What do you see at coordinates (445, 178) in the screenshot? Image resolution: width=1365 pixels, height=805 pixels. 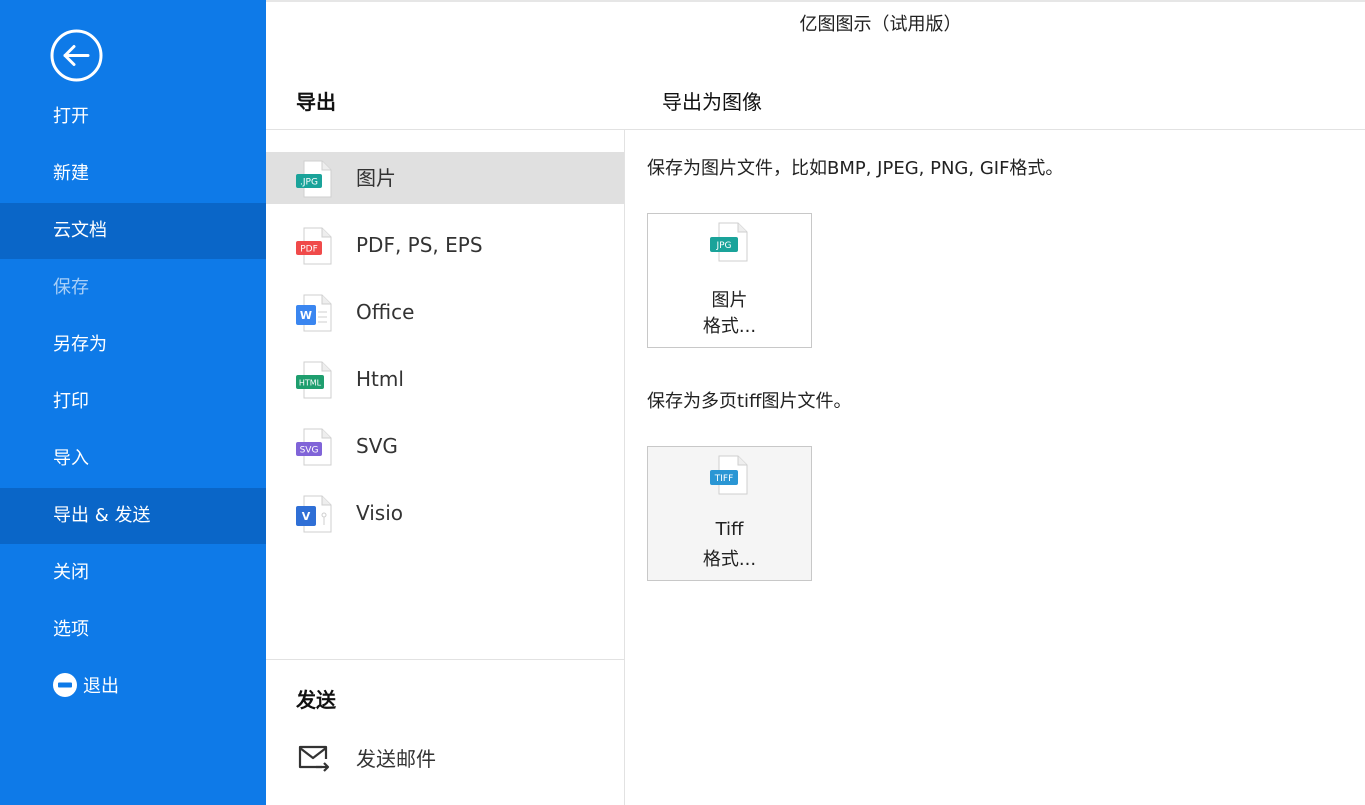 I see `format-item-image: .JPG 图片` at bounding box center [445, 178].